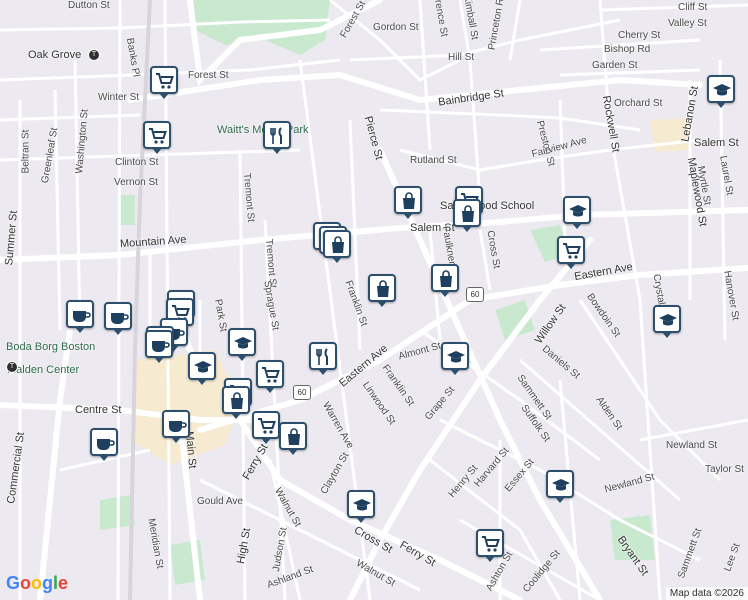  What do you see at coordinates (220, 501) in the screenshot?
I see `street-label: Gould Ave` at bounding box center [220, 501].